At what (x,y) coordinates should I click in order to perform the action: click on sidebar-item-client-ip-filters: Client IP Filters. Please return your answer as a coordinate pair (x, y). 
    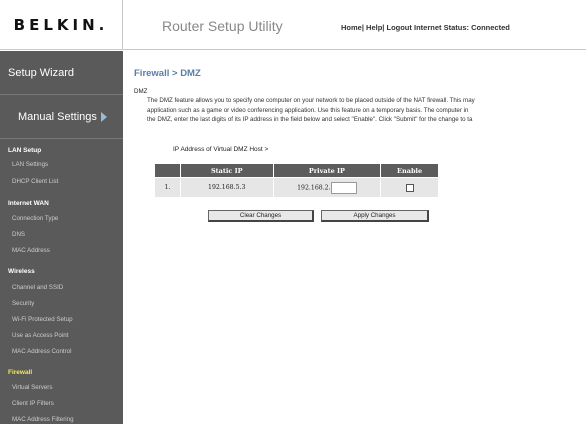
    Looking at the image, I should click on (33, 403).